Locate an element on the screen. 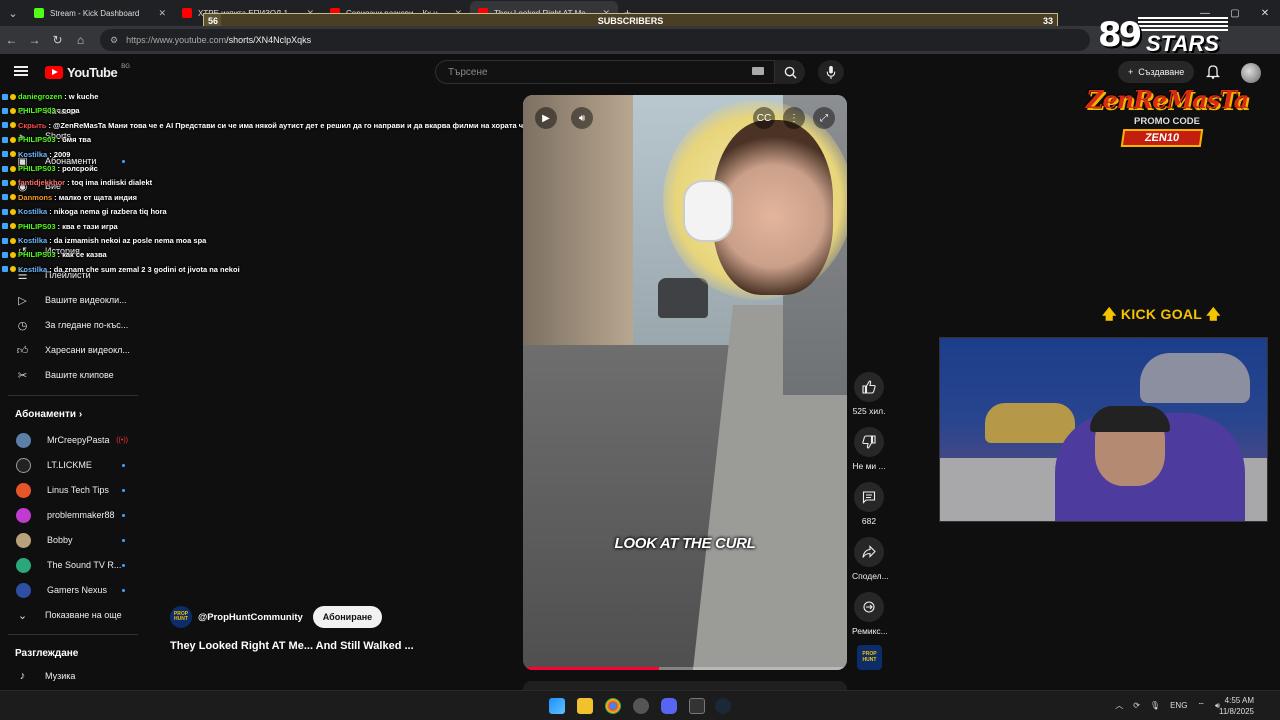 Image resolution: width=1280 pixels, height=720 pixels. chat-text: : 2009 is located at coordinates (60, 154).